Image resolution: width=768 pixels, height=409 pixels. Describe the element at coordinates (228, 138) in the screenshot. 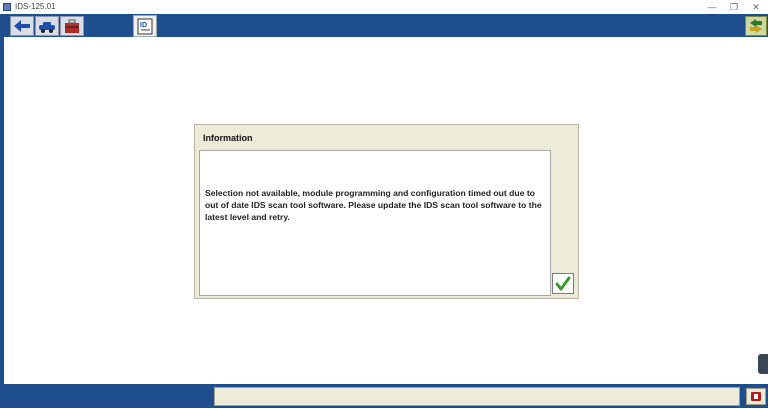

I see `dialog-title: Information` at that location.